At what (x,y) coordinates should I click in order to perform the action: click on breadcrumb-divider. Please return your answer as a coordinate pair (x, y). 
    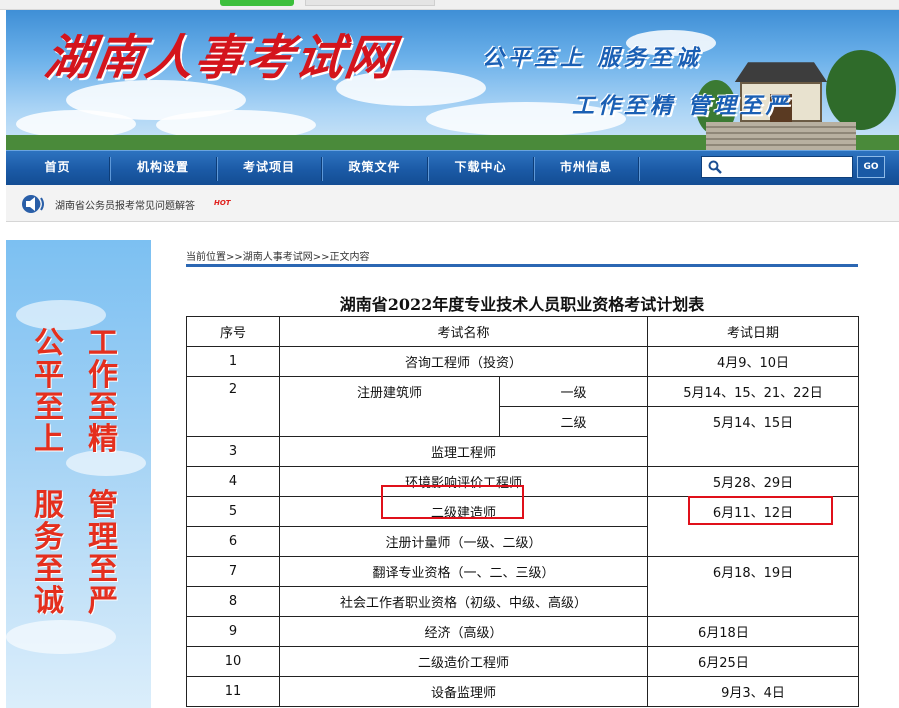
    Looking at the image, I should click on (522, 265).